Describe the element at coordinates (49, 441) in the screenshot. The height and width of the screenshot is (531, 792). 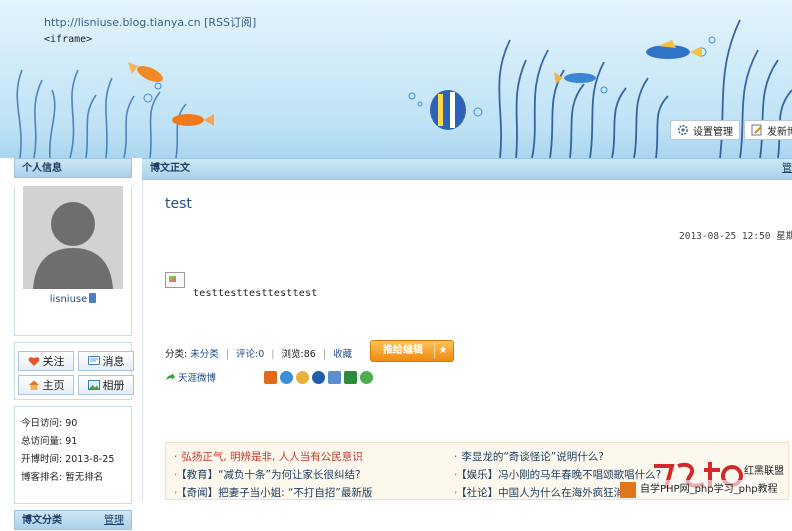
I see `stat-total-visits: 总访问量: 91` at that location.